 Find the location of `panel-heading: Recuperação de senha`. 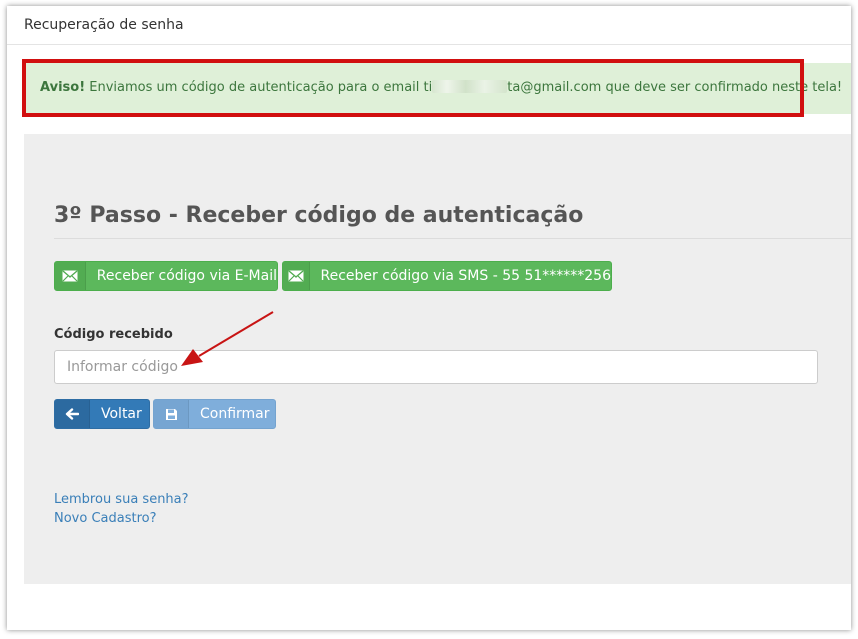

panel-heading: Recuperação de senha is located at coordinates (429, 25).